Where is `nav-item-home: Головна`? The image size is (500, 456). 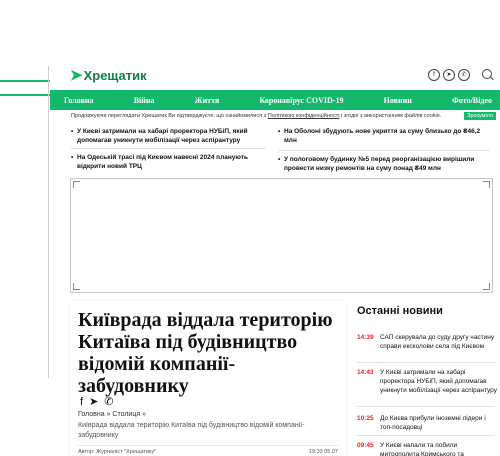
nav-item-home: Головна is located at coordinates (79, 100).